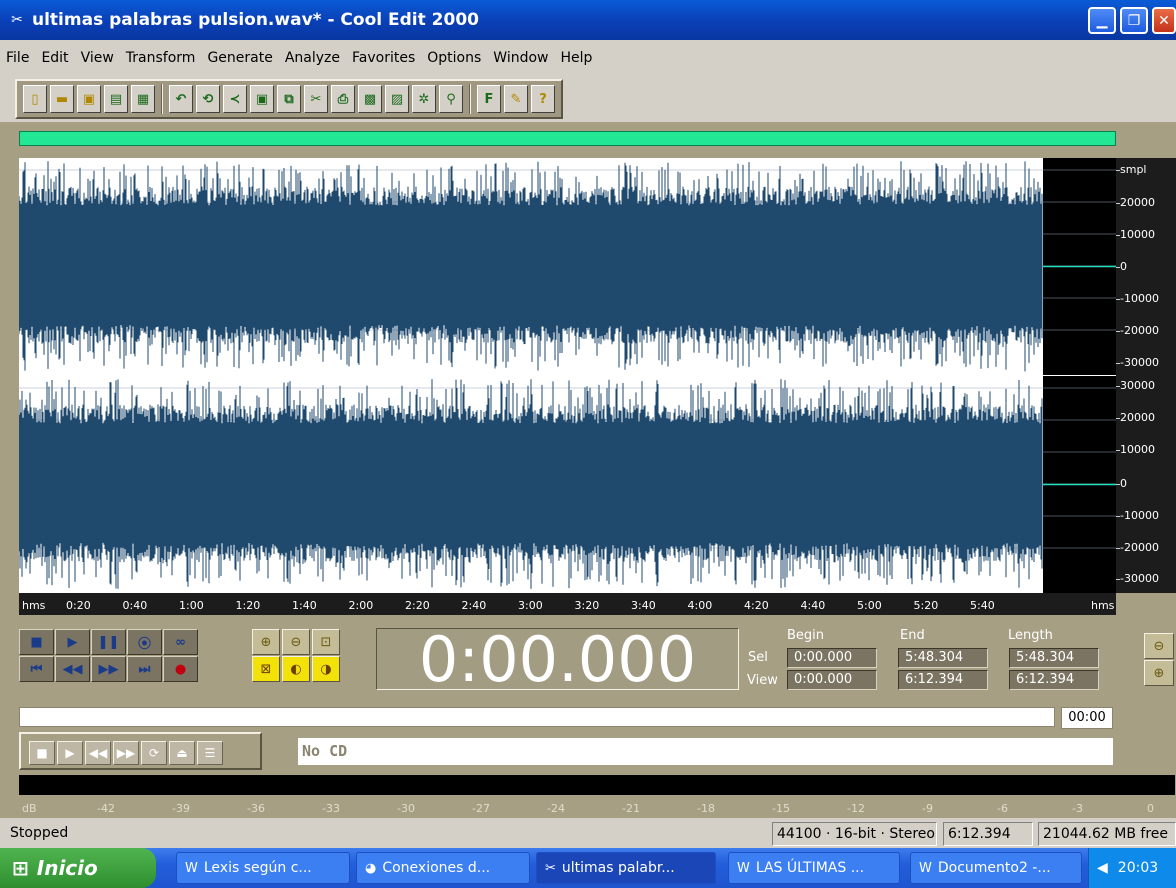 Image resolution: width=1176 pixels, height=888 pixels. What do you see at coordinates (108, 642) in the screenshot?
I see `pause-button: ❚❚` at bounding box center [108, 642].